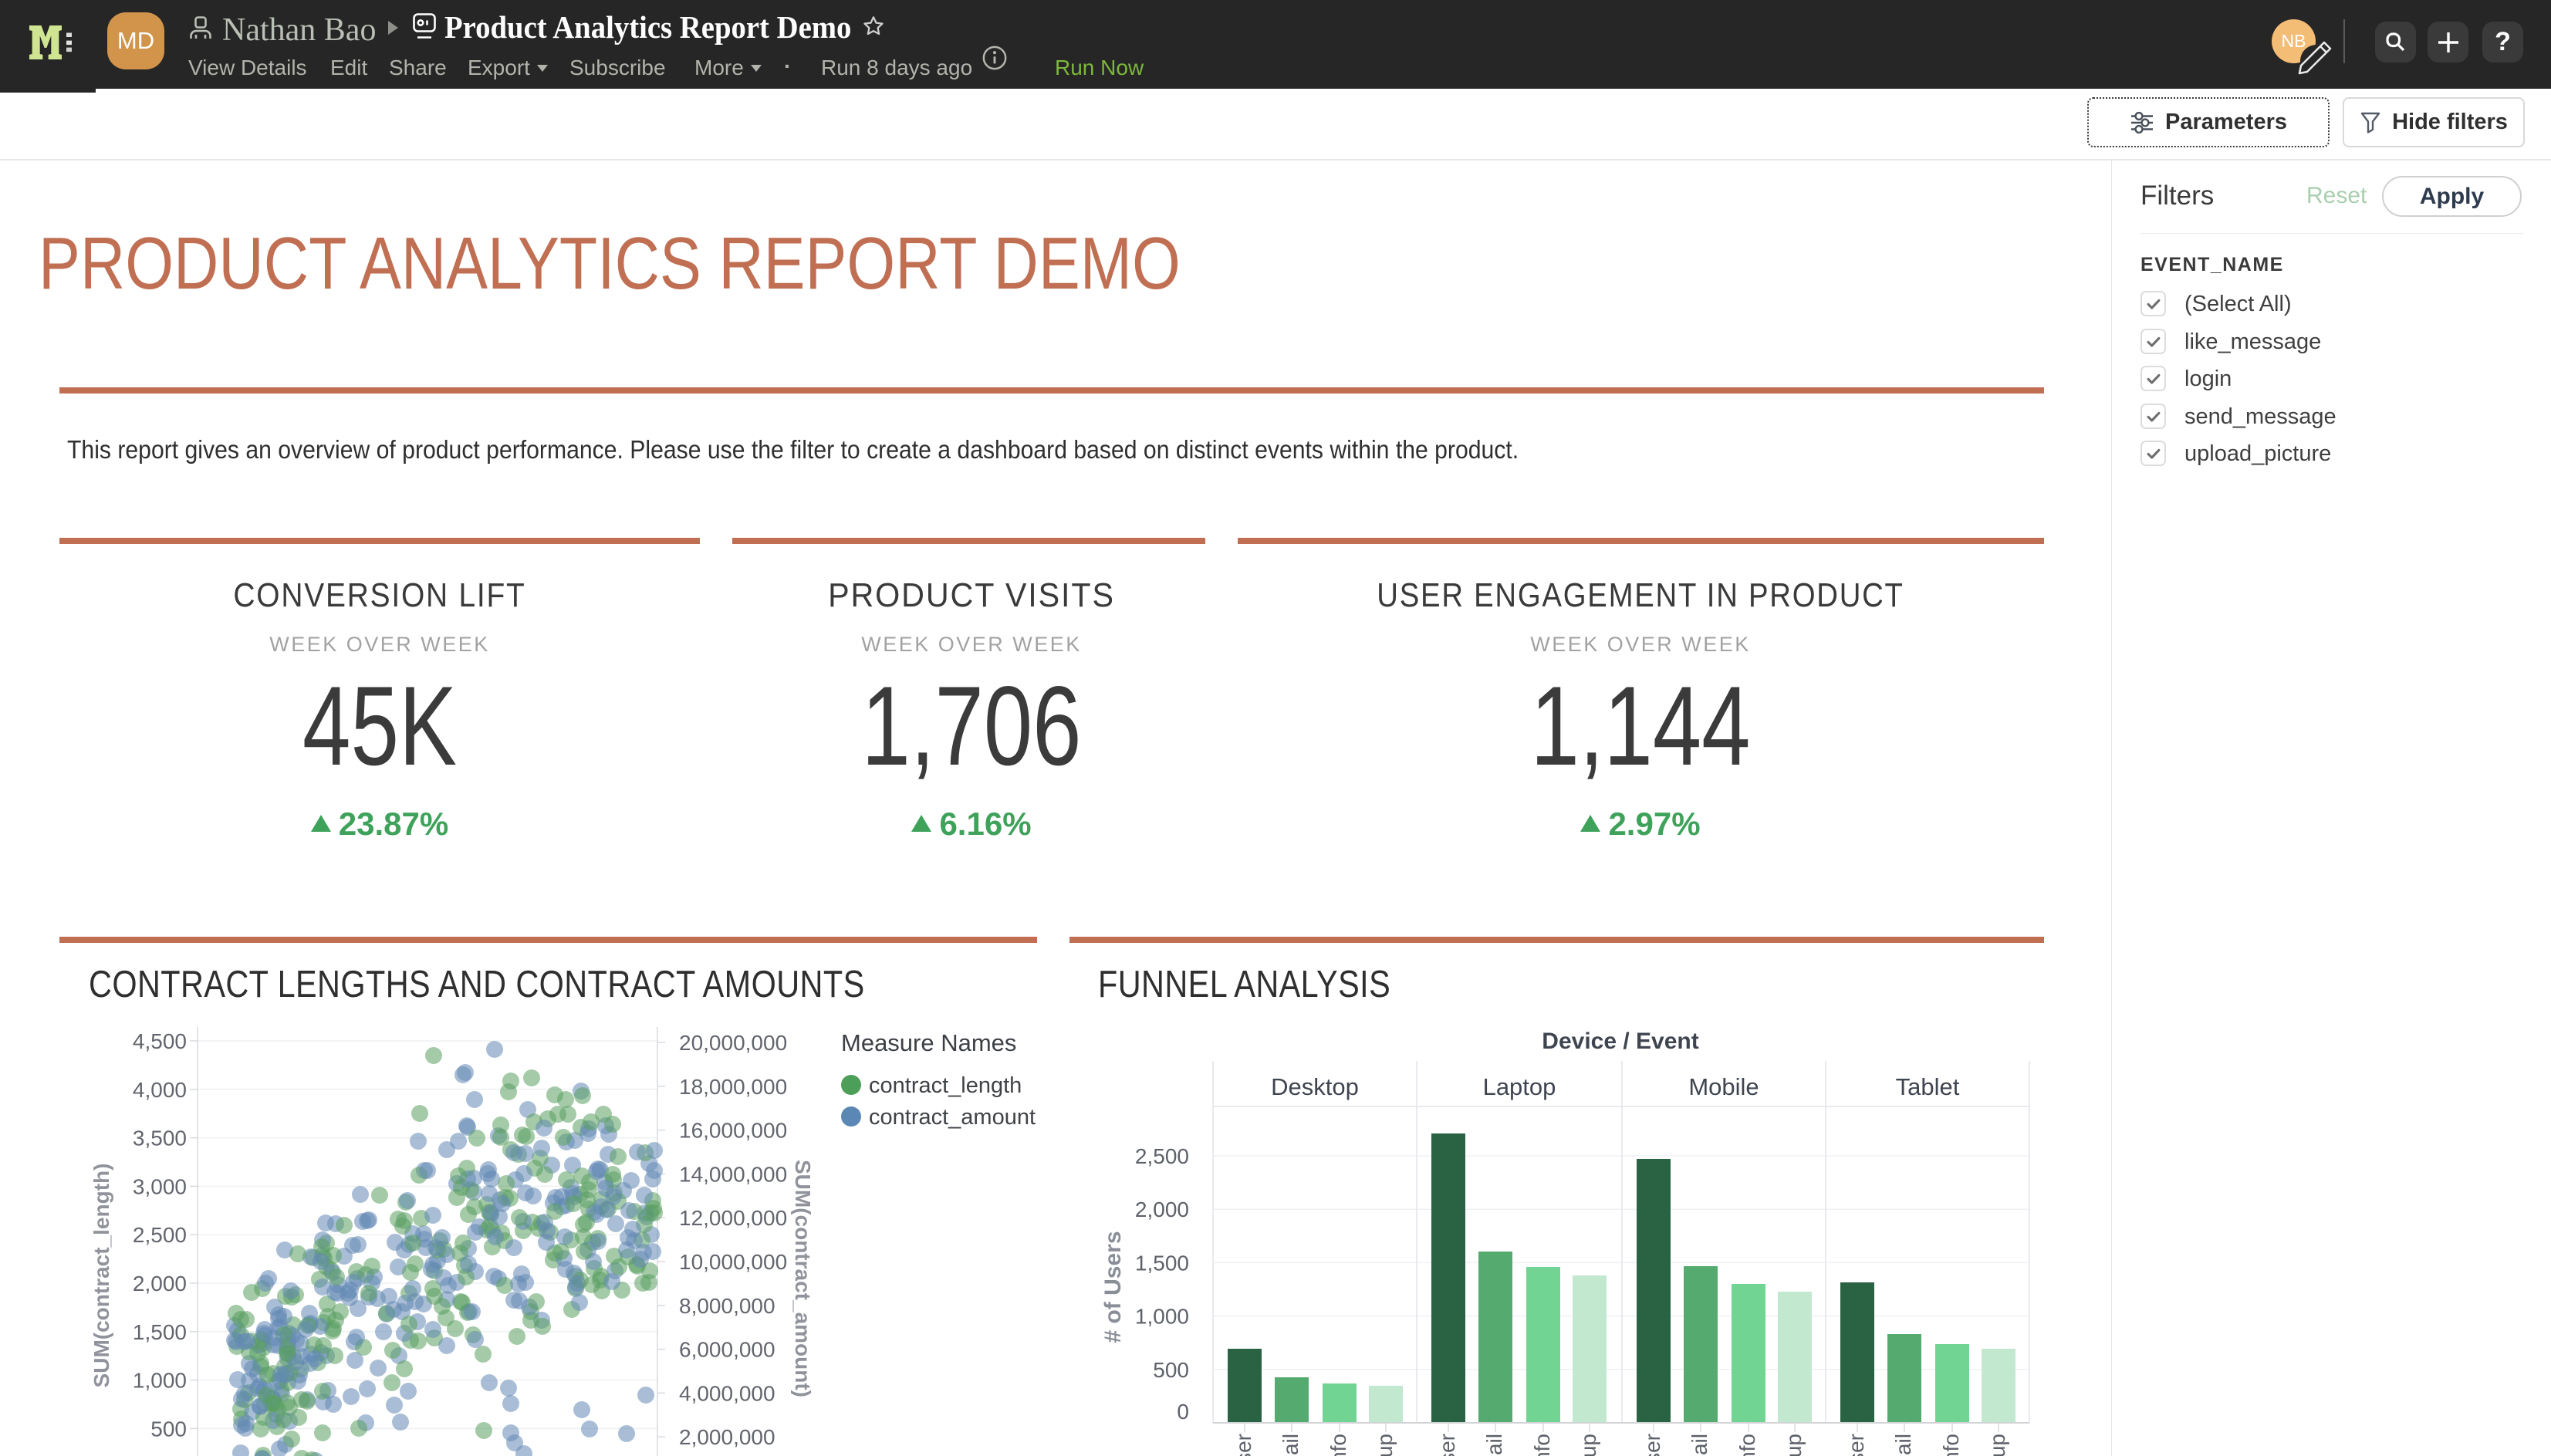 The height and width of the screenshot is (1456, 2551). What do you see at coordinates (1520, 1086) in the screenshot?
I see `svg-text: Laptop` at bounding box center [1520, 1086].